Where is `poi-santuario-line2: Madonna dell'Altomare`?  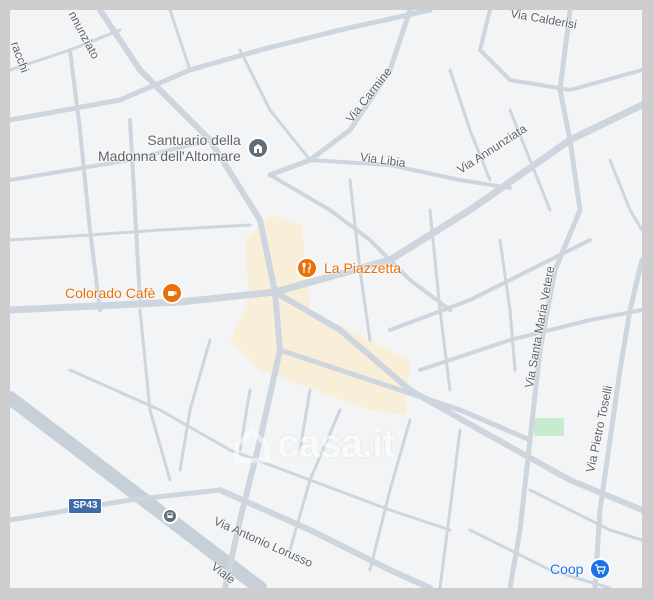 poi-santuario-line2: Madonna dell'Altomare is located at coordinates (169, 156).